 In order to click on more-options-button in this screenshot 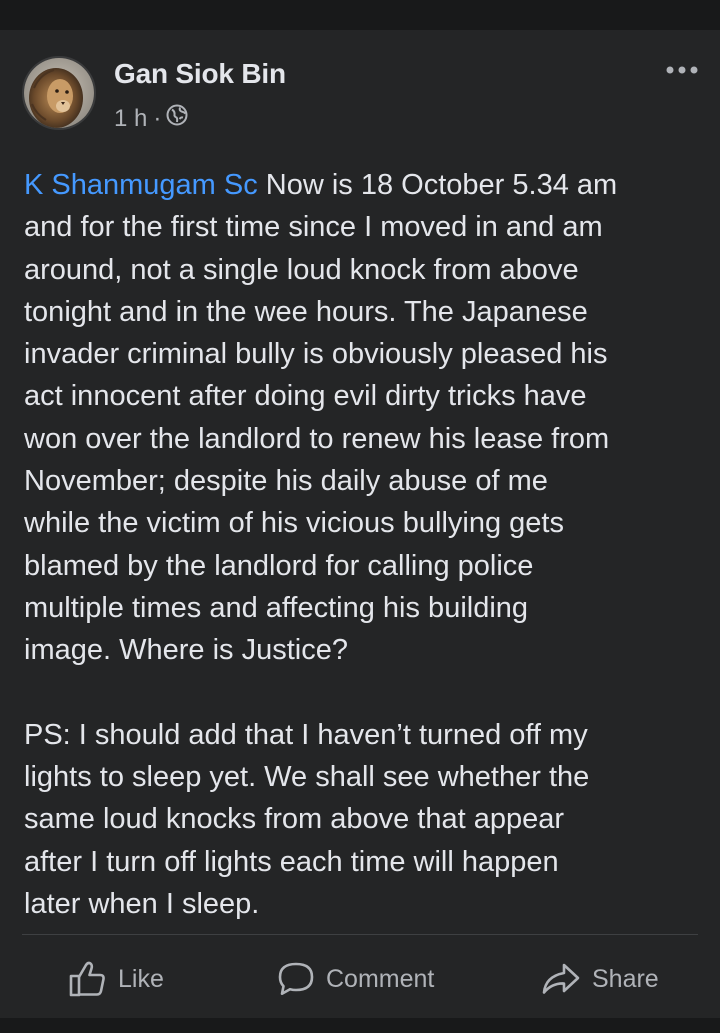, I will do `click(682, 70)`.